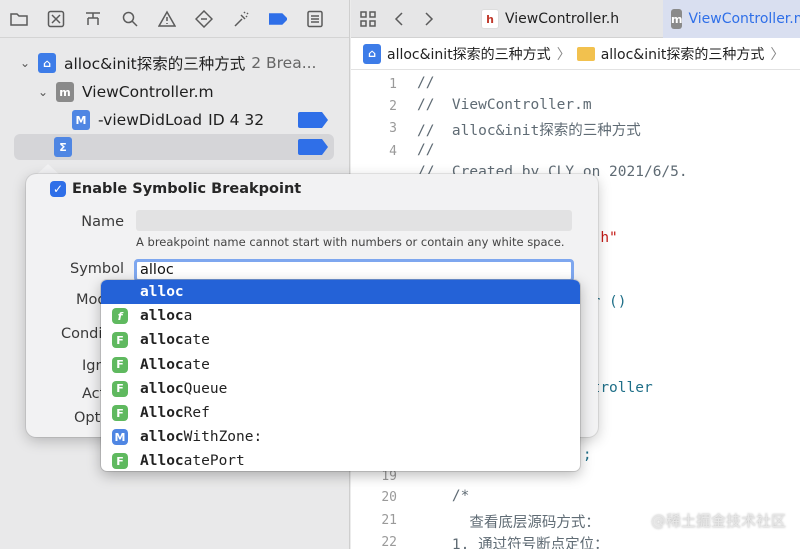 Image resolution: width=800 pixels, height=549 pixels. I want to click on test-diamond-icon, so click(204, 19).